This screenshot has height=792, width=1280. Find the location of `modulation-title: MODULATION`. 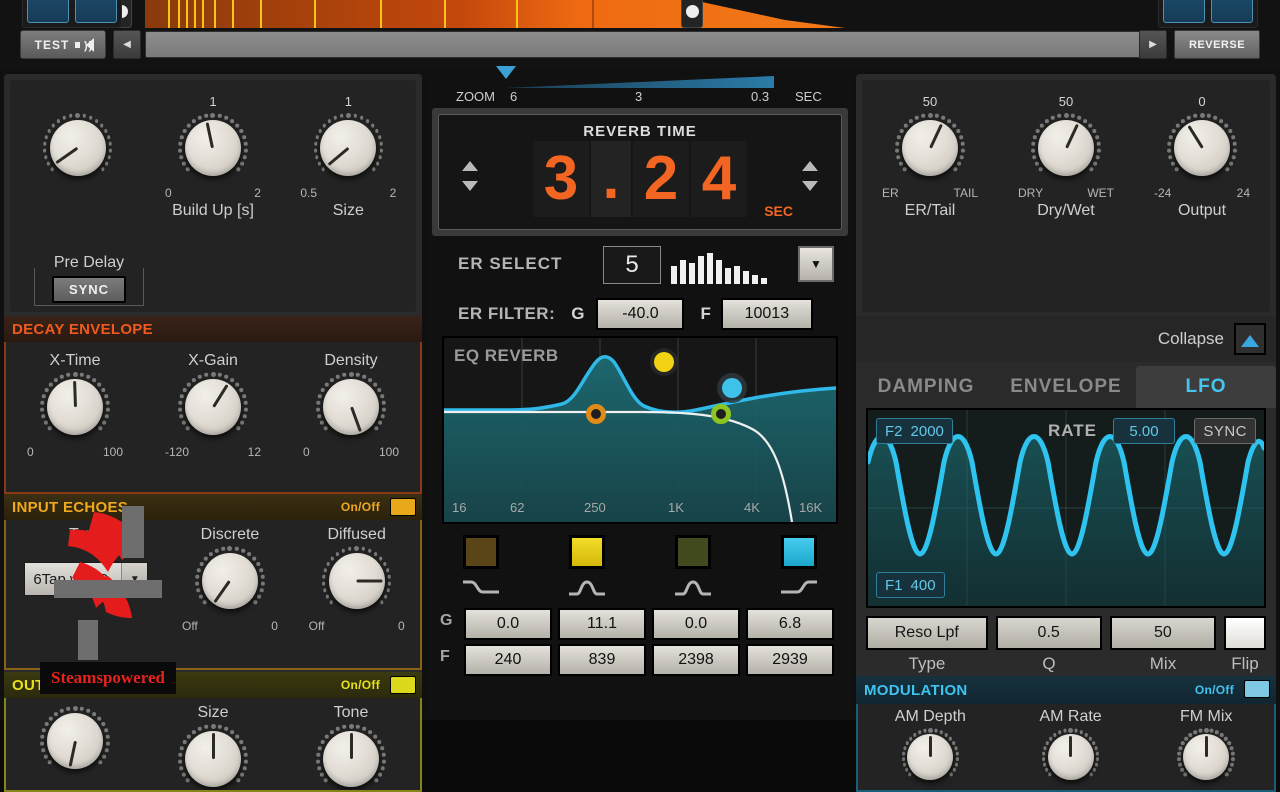

modulation-title: MODULATION is located at coordinates (916, 690).